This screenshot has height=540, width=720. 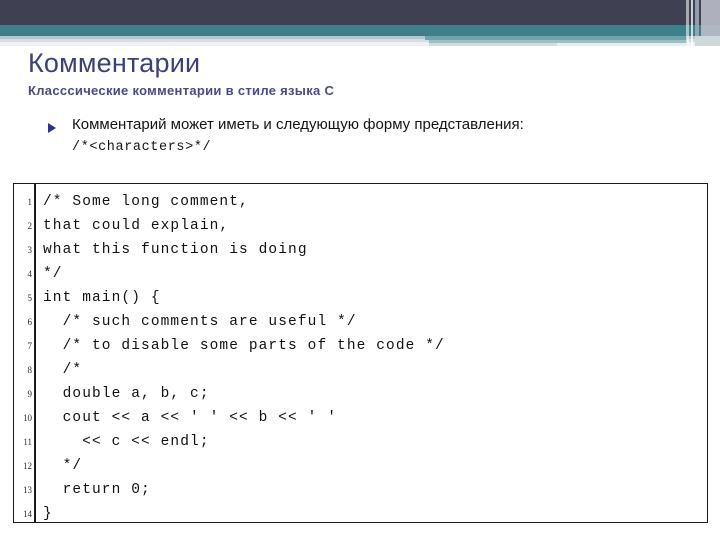 I want to click on code-line: cout << a << ' ' << b << ' ', so click(x=190, y=418).